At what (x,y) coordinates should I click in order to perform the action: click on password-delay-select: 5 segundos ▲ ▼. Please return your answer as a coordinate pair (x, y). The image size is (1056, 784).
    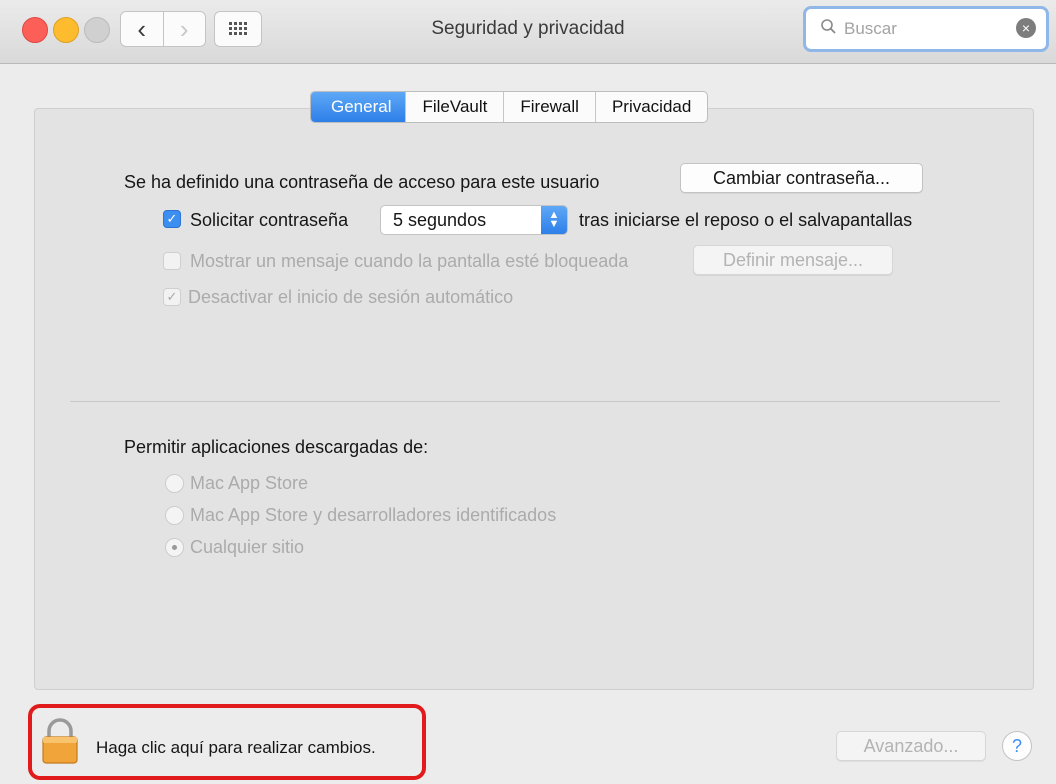
    Looking at the image, I should click on (474, 220).